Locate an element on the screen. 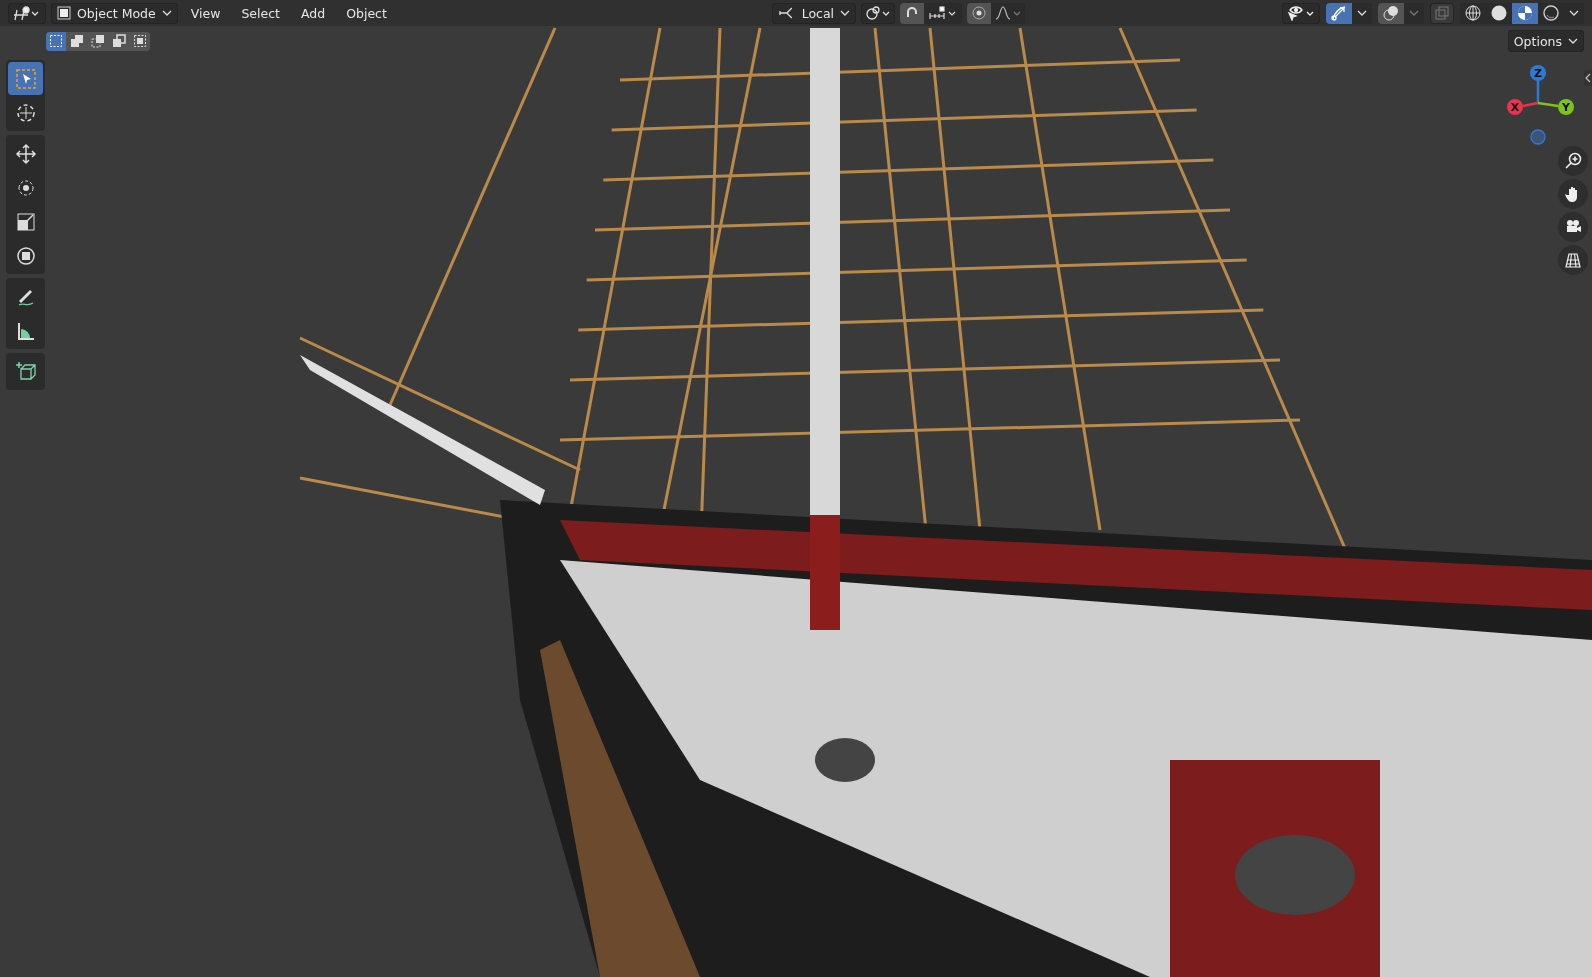 The height and width of the screenshot is (977, 1592). pivot-dropdown is located at coordinates (877, 13).